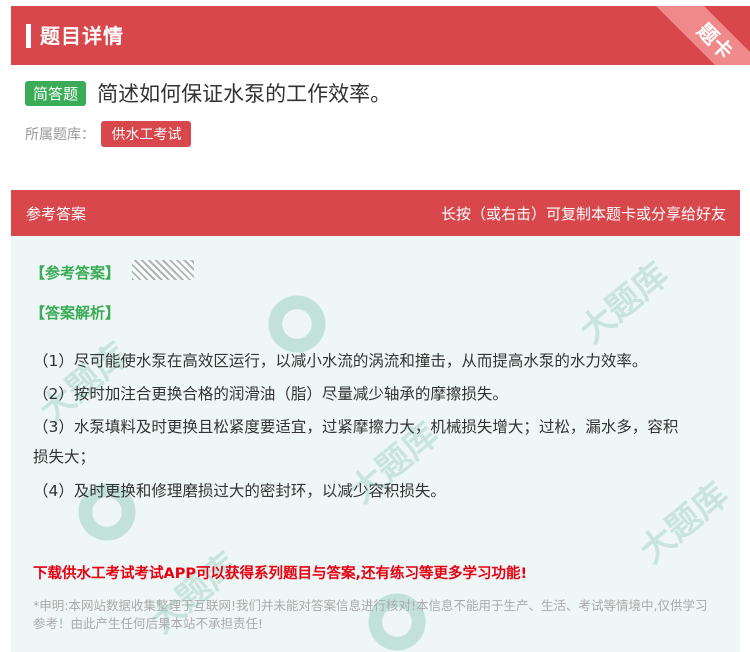 The height and width of the screenshot is (652, 750). I want to click on question-type-tag: 简答题, so click(56, 93).